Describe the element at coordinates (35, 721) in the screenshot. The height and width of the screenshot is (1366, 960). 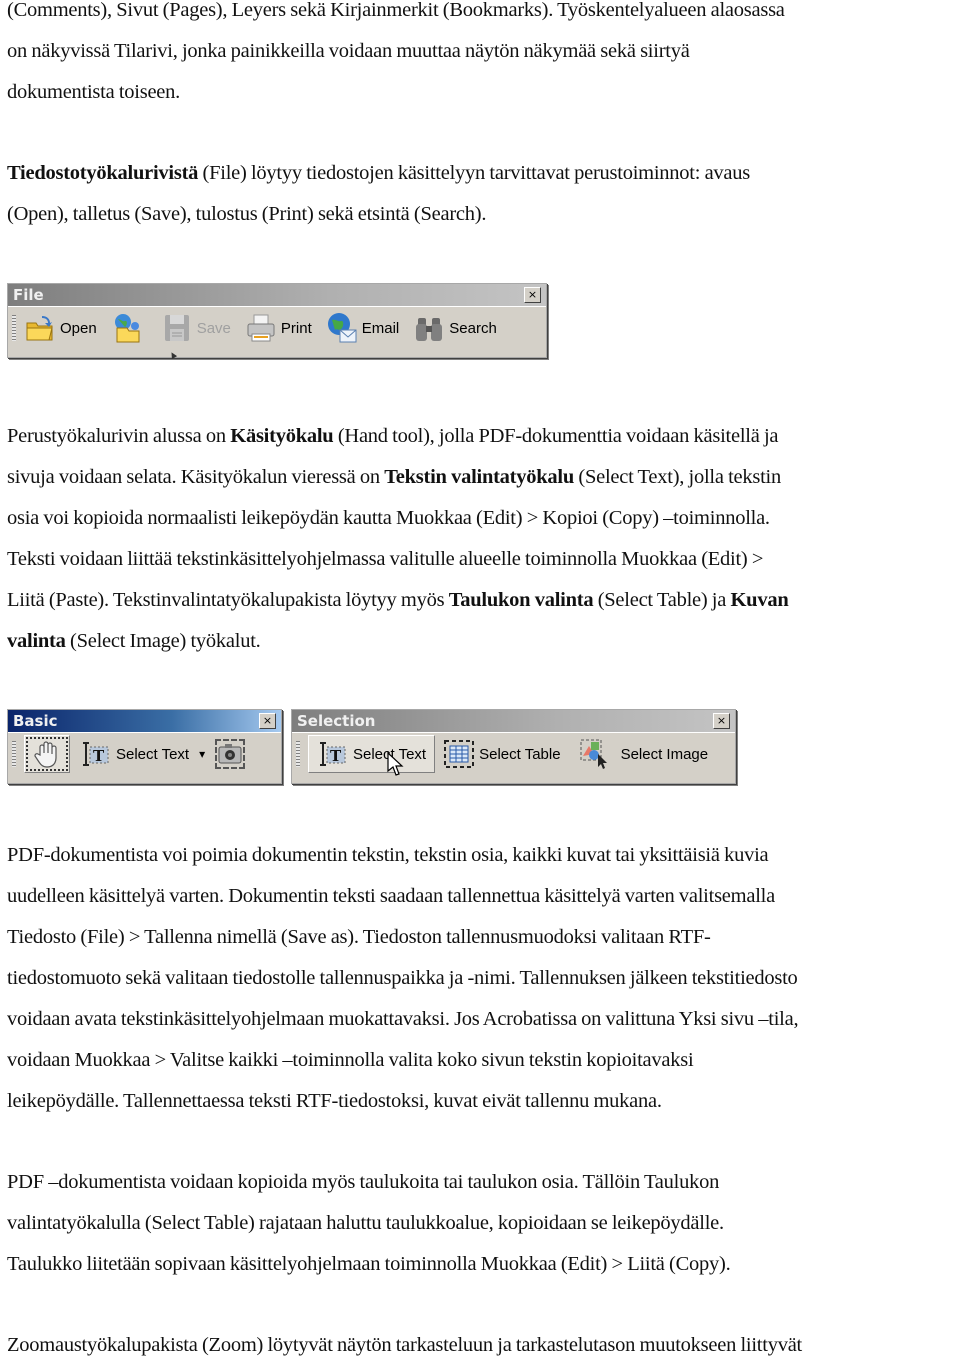
I see `basic-toolbar-title: Basic` at that location.